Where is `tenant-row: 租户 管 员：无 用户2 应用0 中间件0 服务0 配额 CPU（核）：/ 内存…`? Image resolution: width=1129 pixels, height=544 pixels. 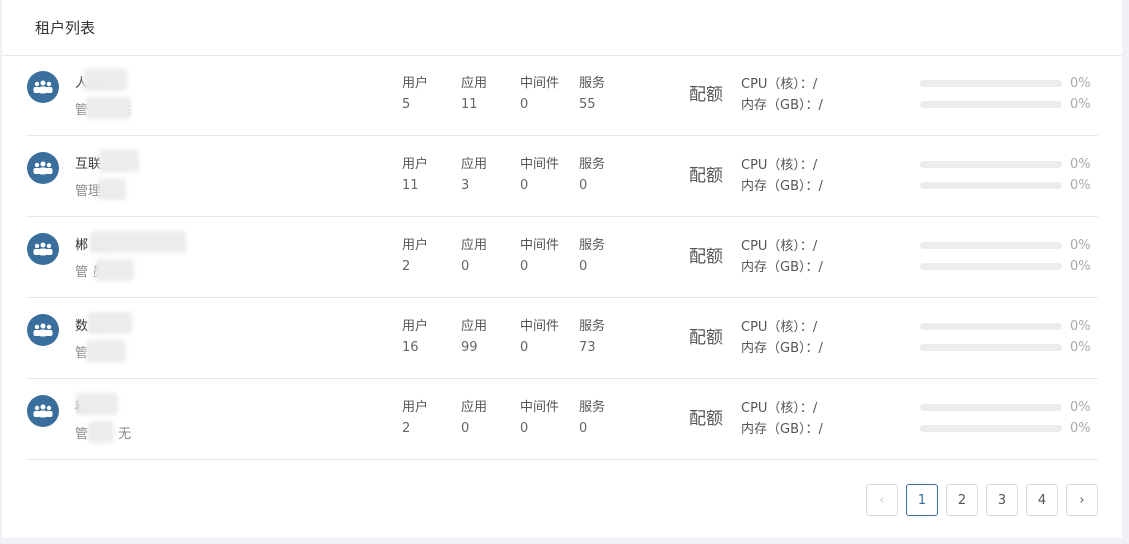
tenant-row: 租户 管 员：无 用户2 应用0 中间件0 服务0 配额 CPU（核）：/ 内存… is located at coordinates (562, 419).